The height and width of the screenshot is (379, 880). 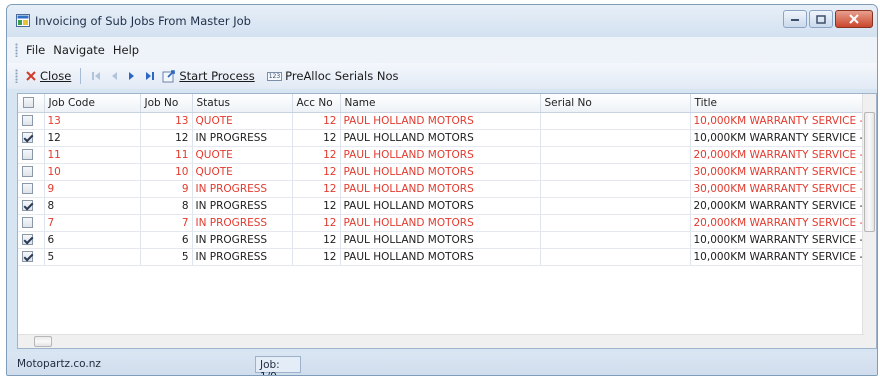 What do you see at coordinates (166, 240) in the screenshot?
I see `cell-job-no: 6` at bounding box center [166, 240].